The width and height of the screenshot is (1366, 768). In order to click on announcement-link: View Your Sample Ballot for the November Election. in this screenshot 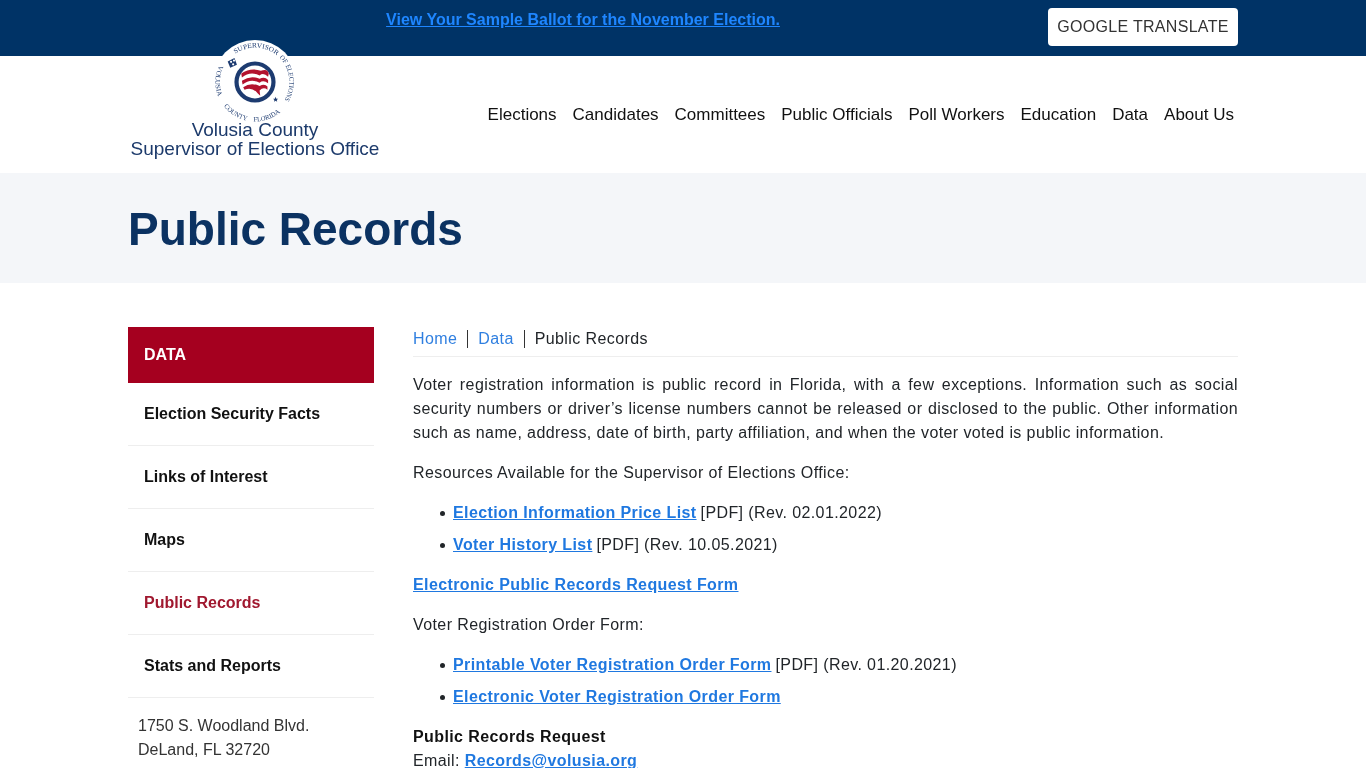, I will do `click(583, 20)`.